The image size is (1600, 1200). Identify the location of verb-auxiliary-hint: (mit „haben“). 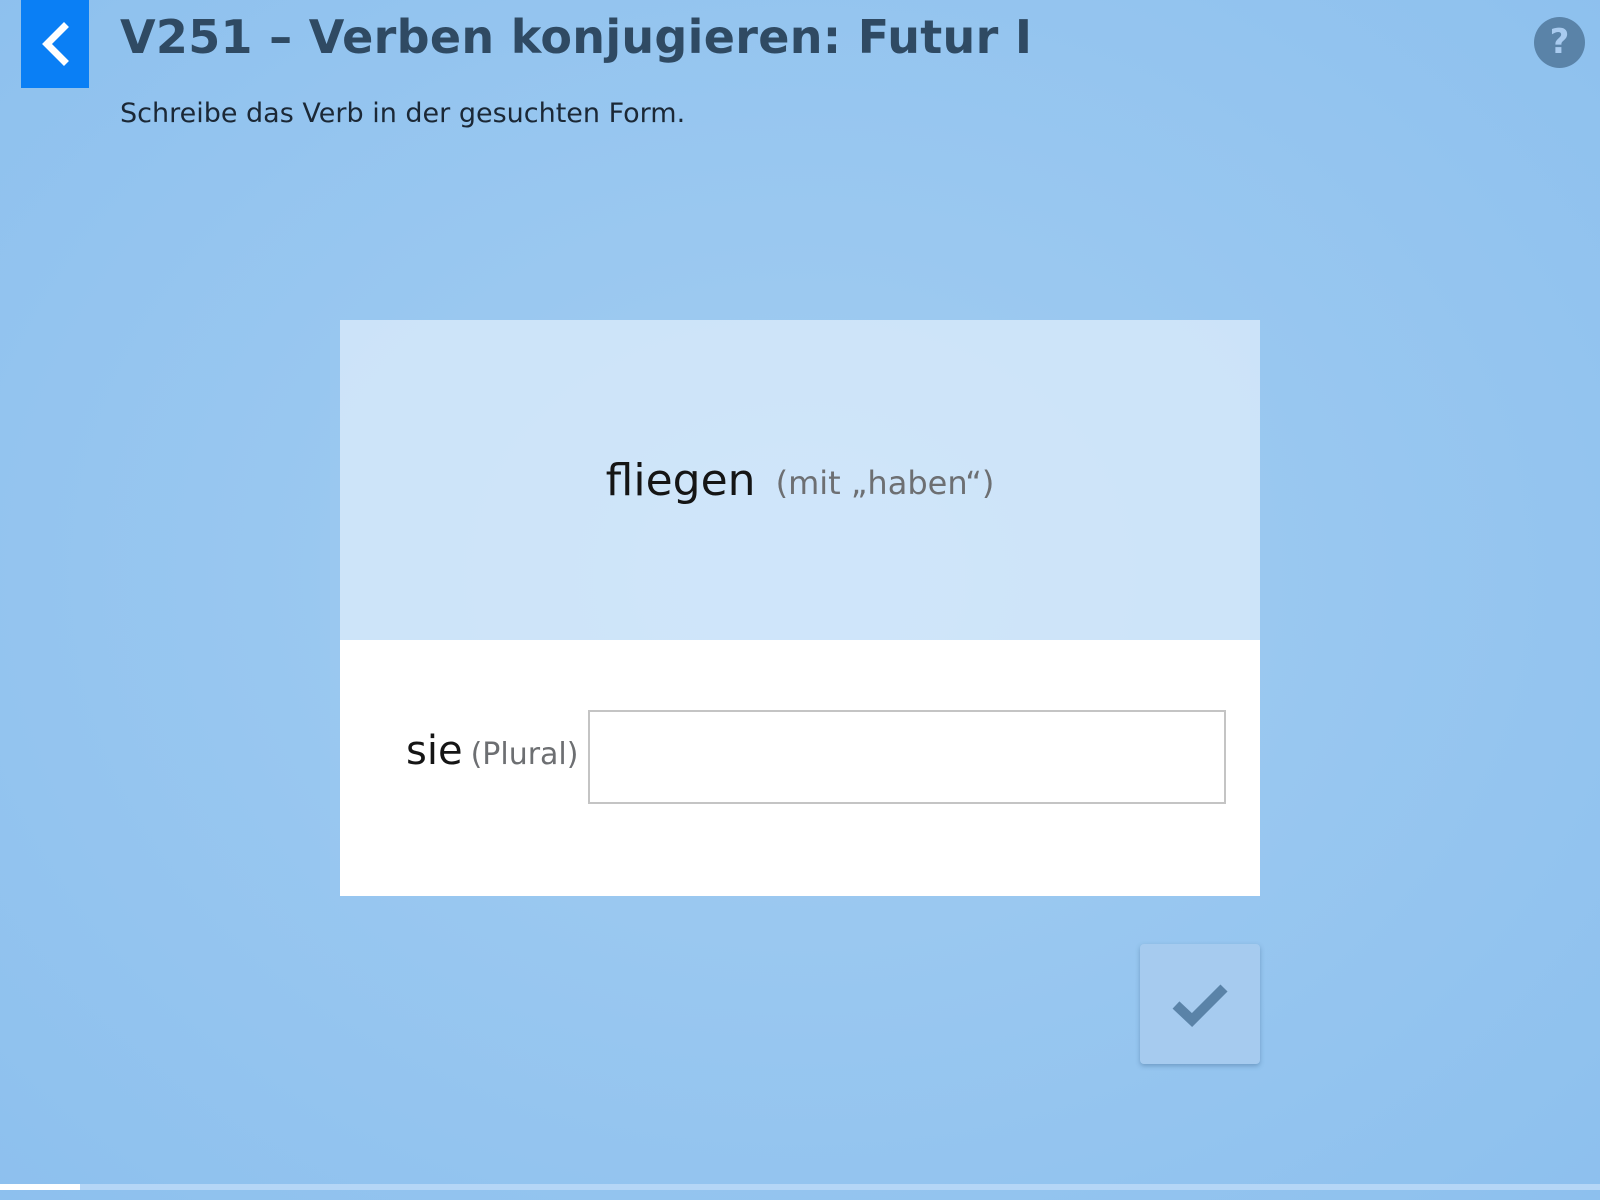
(885, 483).